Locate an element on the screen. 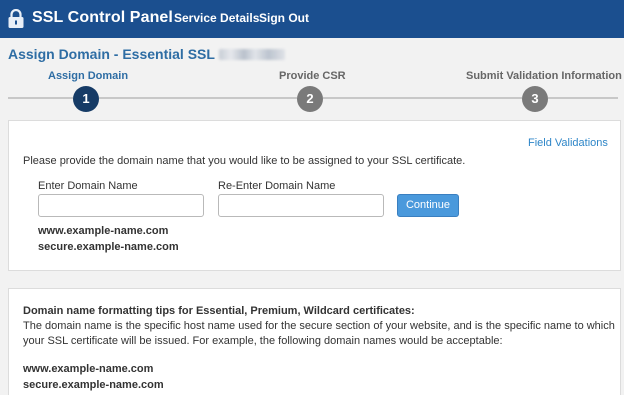 Image resolution: width=624 pixels, height=395 pixels. domain-name-label: Enter Domain Name is located at coordinates (88, 186).